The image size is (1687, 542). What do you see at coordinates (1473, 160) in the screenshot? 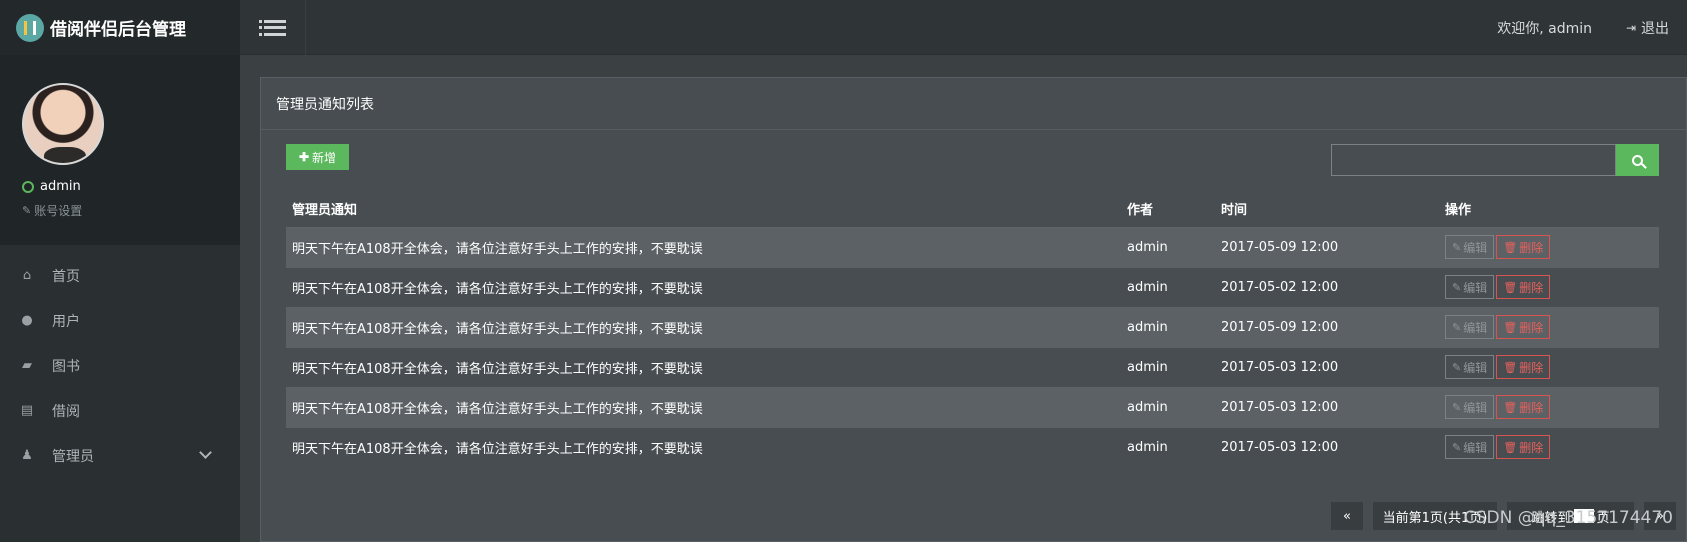
I see `search-input` at bounding box center [1473, 160].